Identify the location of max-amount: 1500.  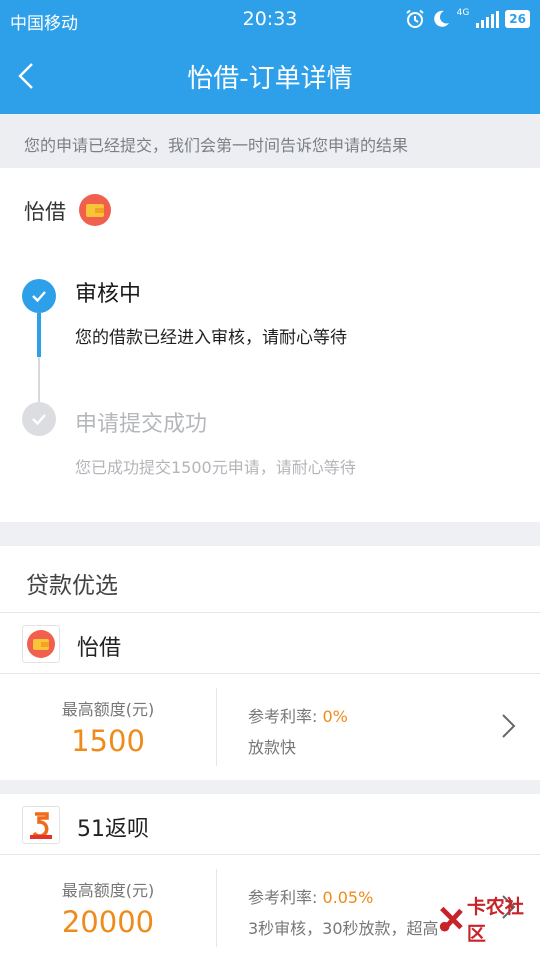
(108, 741).